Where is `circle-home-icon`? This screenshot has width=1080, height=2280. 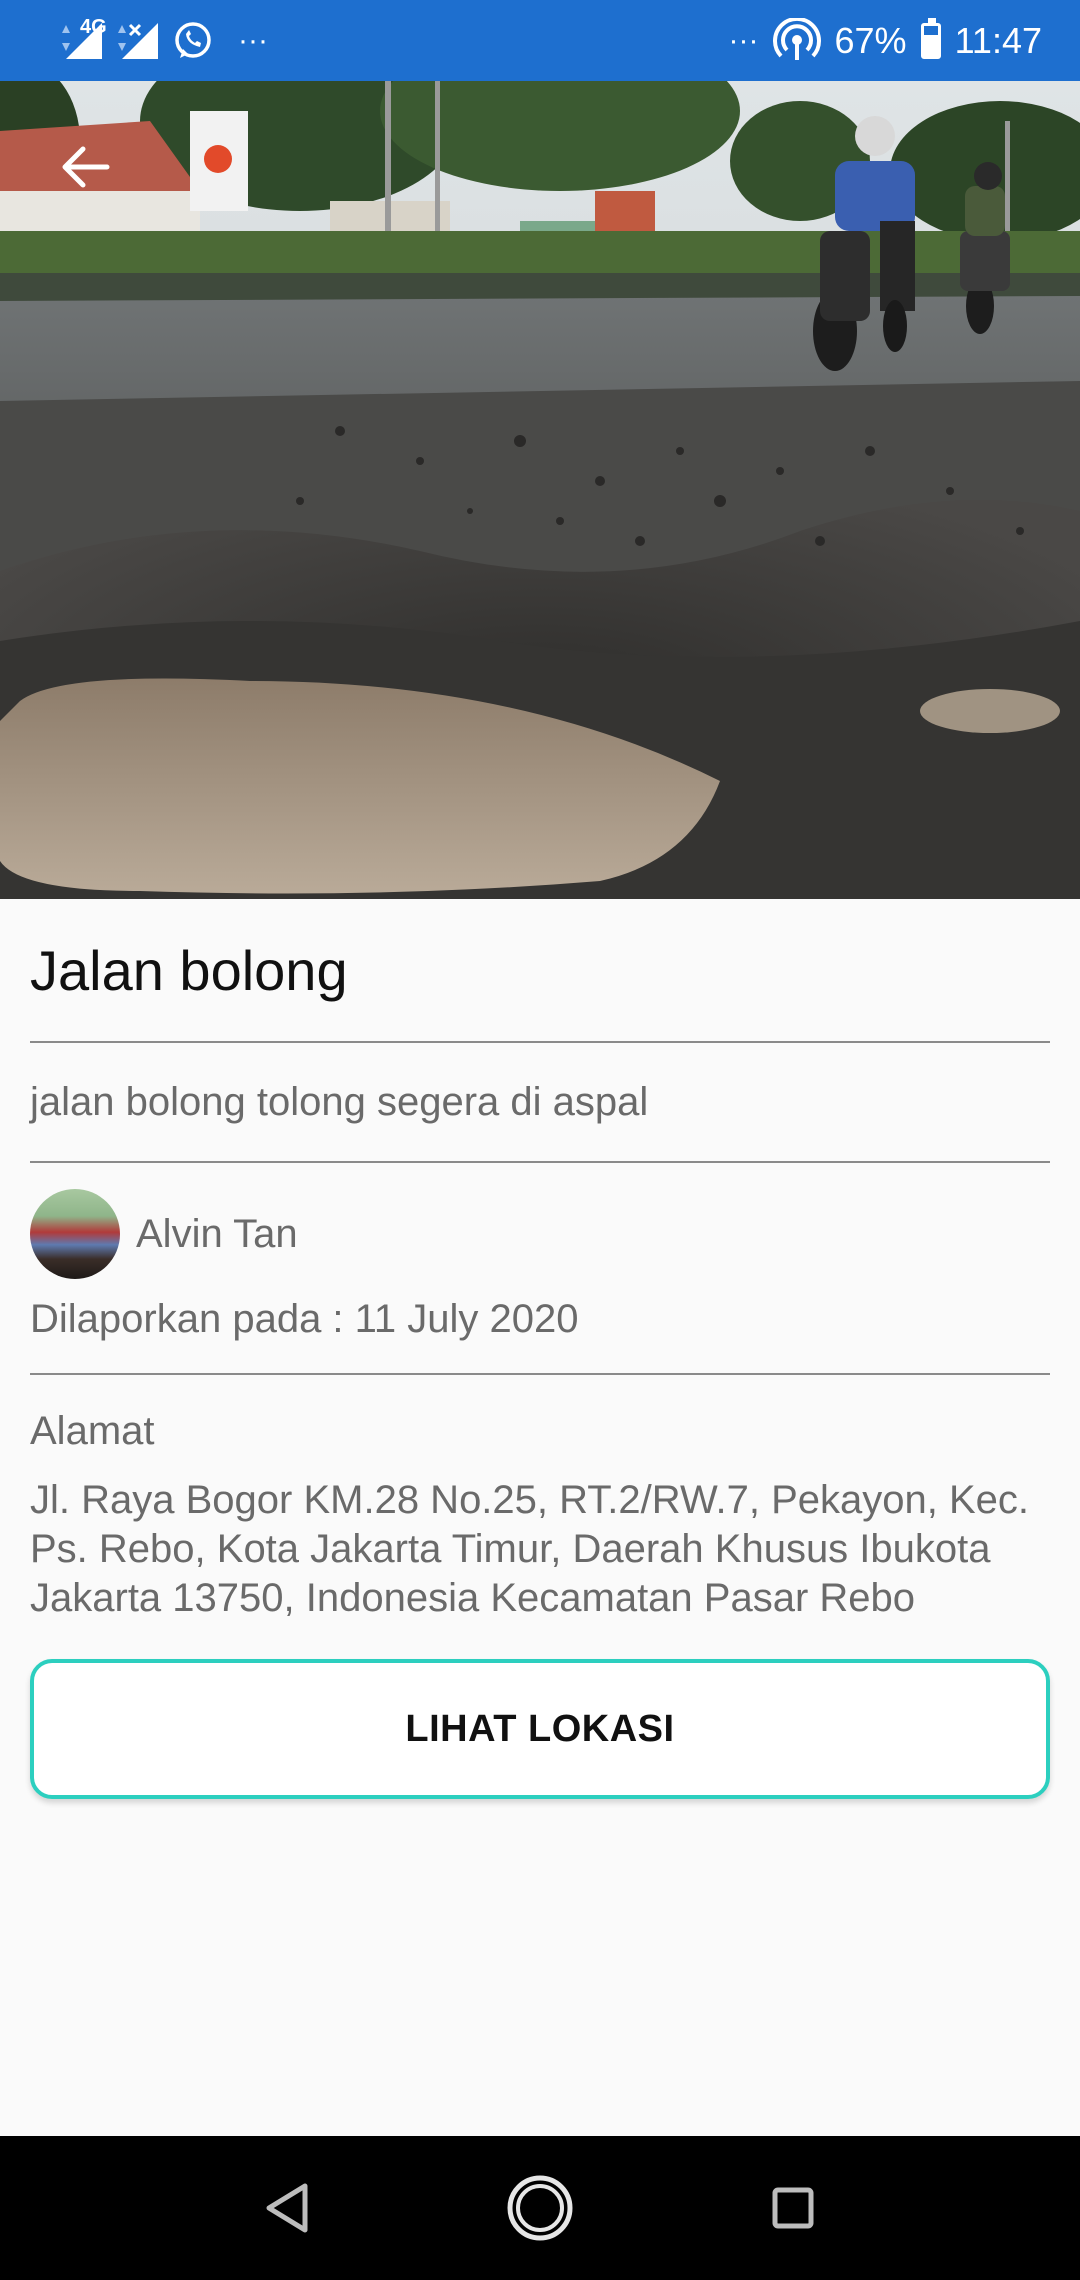 circle-home-icon is located at coordinates (540, 2208).